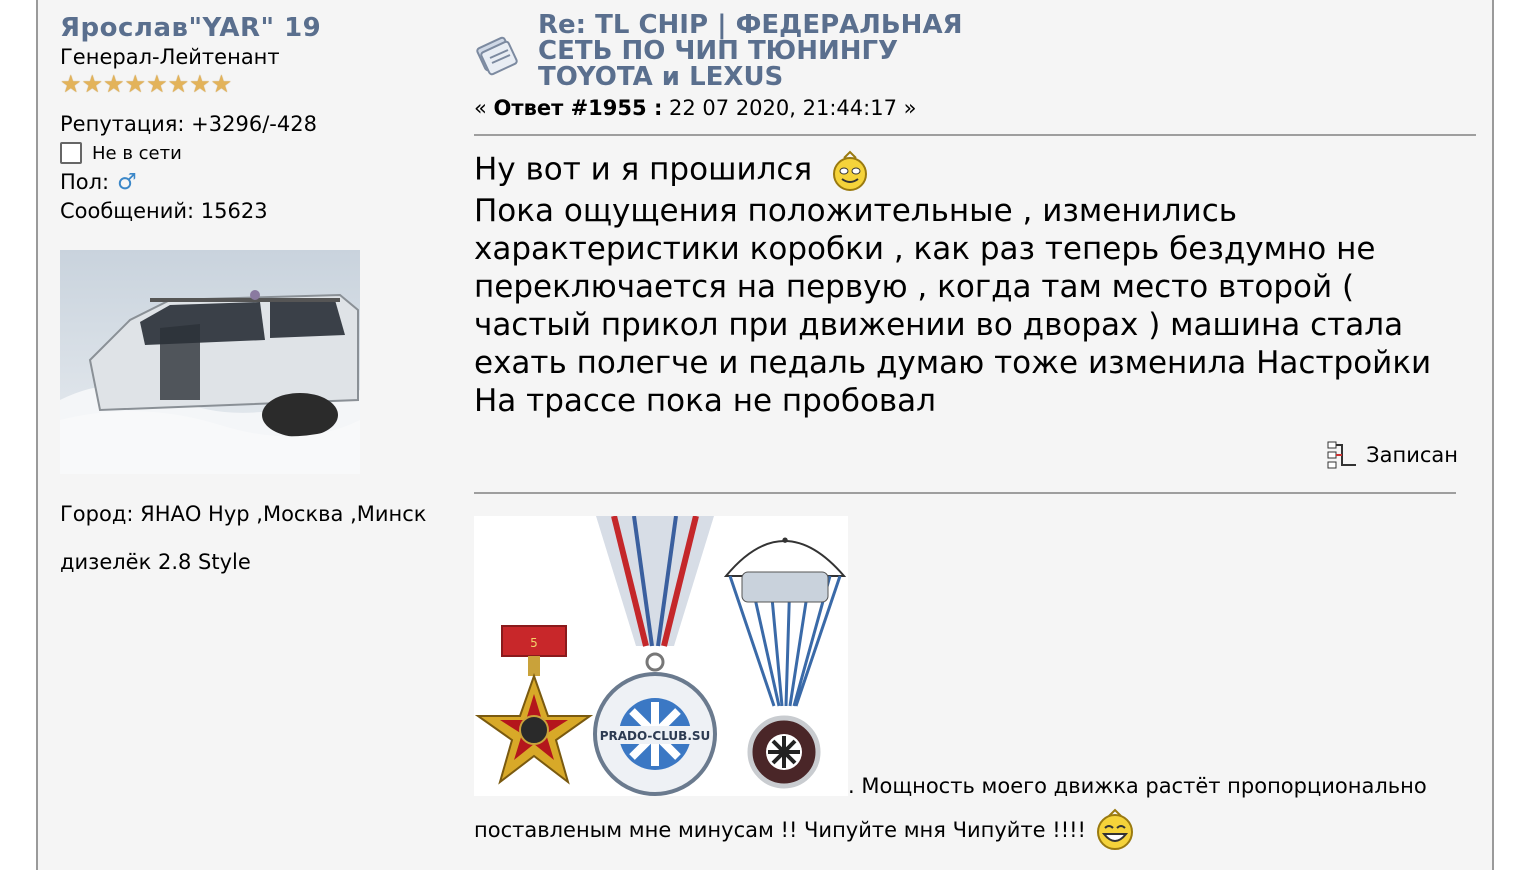 This screenshot has width=1530, height=870. I want to click on post-topic-icon, so click(497, 56).